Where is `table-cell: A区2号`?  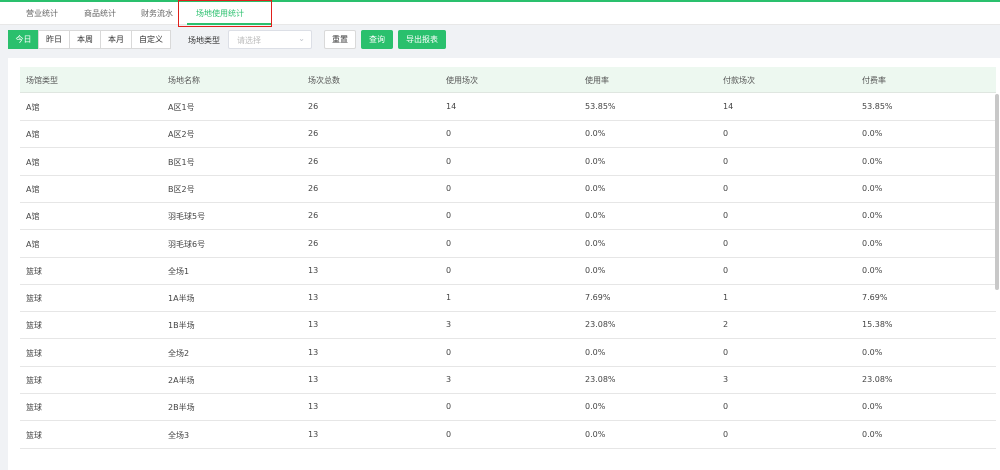
table-cell: A区2号 is located at coordinates (181, 135).